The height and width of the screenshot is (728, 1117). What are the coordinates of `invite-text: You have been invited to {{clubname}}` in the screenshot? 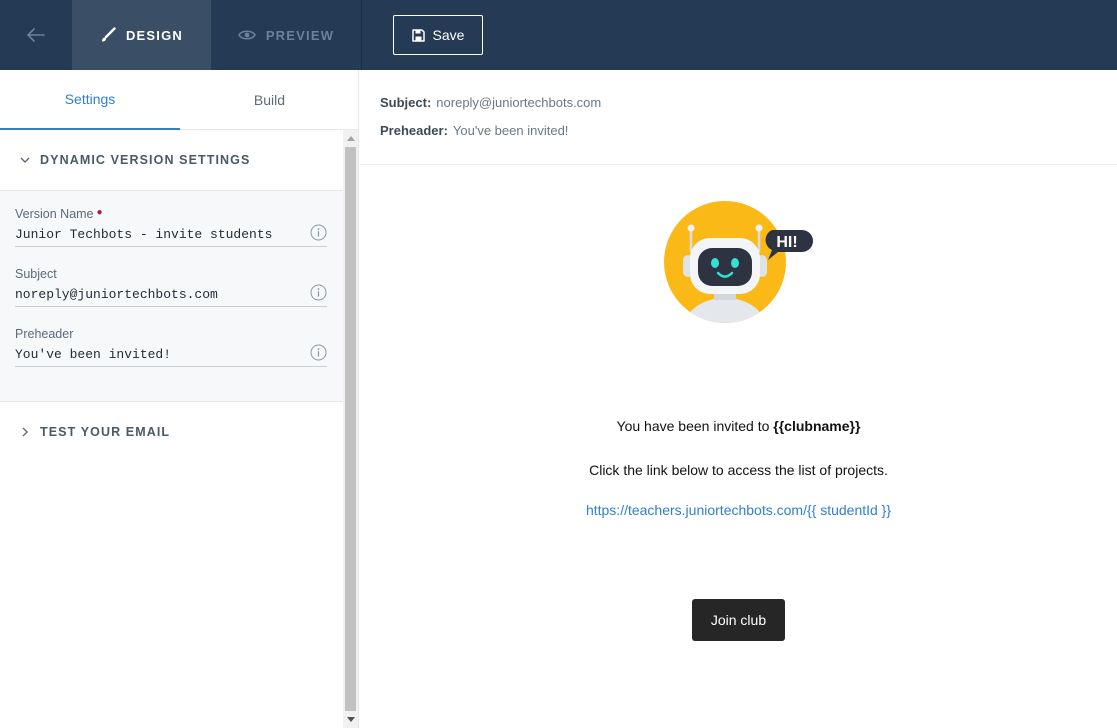 It's located at (738, 426).